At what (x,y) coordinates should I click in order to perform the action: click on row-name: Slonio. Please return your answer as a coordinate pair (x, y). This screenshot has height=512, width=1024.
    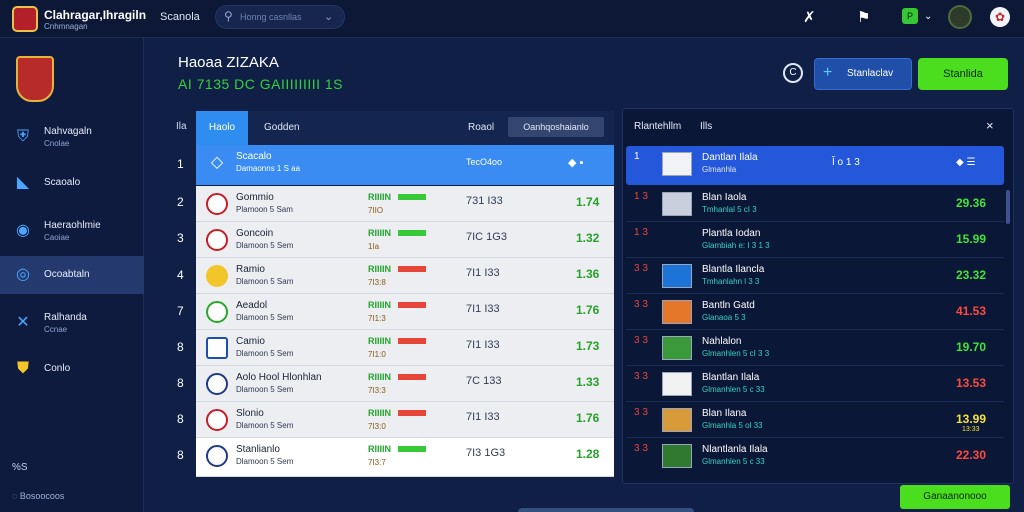
    Looking at the image, I should click on (250, 413).